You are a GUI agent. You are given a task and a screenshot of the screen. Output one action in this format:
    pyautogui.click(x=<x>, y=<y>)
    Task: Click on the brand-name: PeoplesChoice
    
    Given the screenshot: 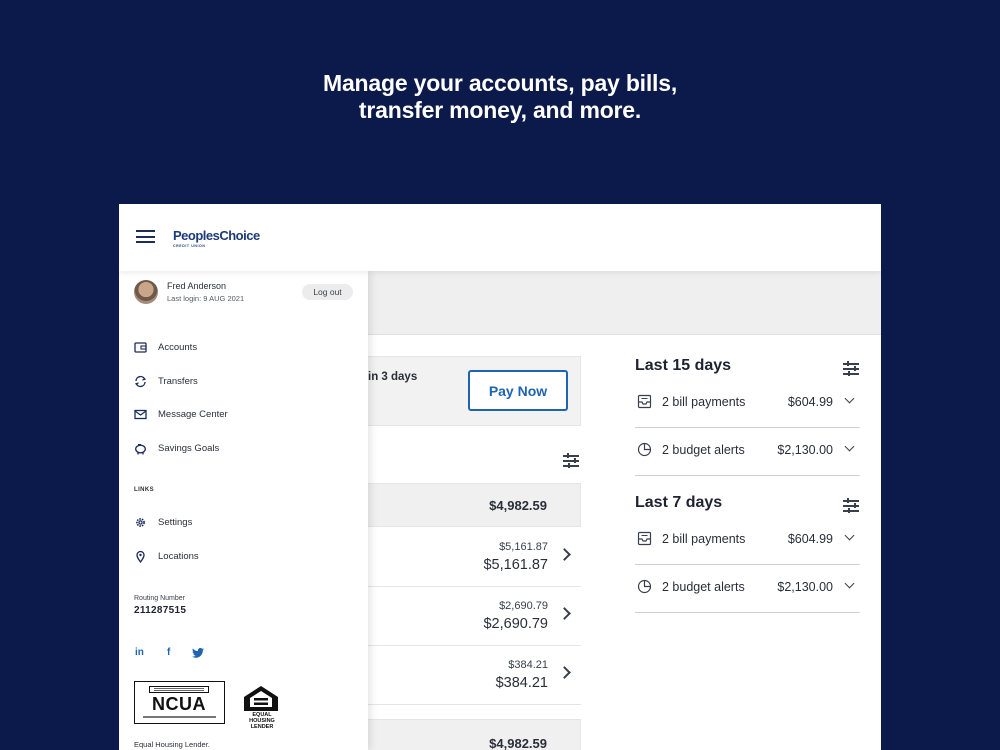 What is the action you would take?
    pyautogui.click(x=216, y=235)
    